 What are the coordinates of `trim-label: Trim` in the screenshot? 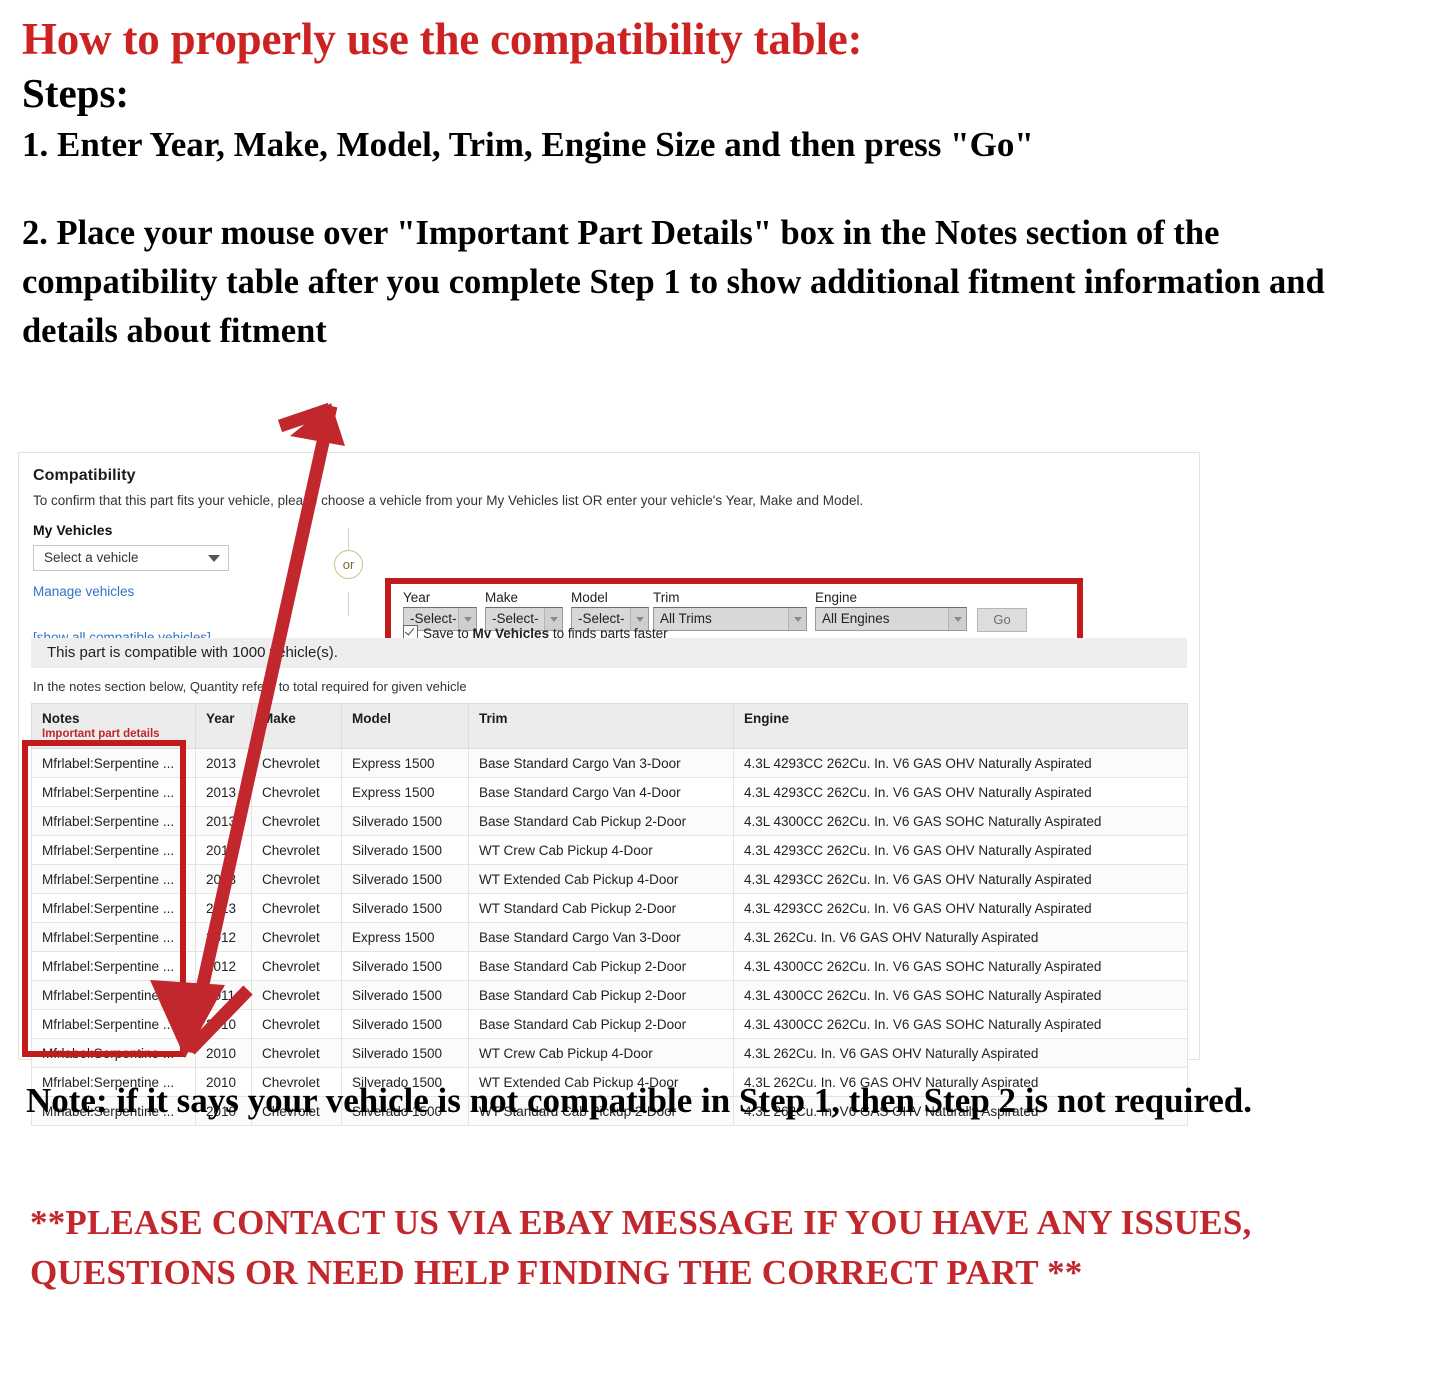 It's located at (666, 597).